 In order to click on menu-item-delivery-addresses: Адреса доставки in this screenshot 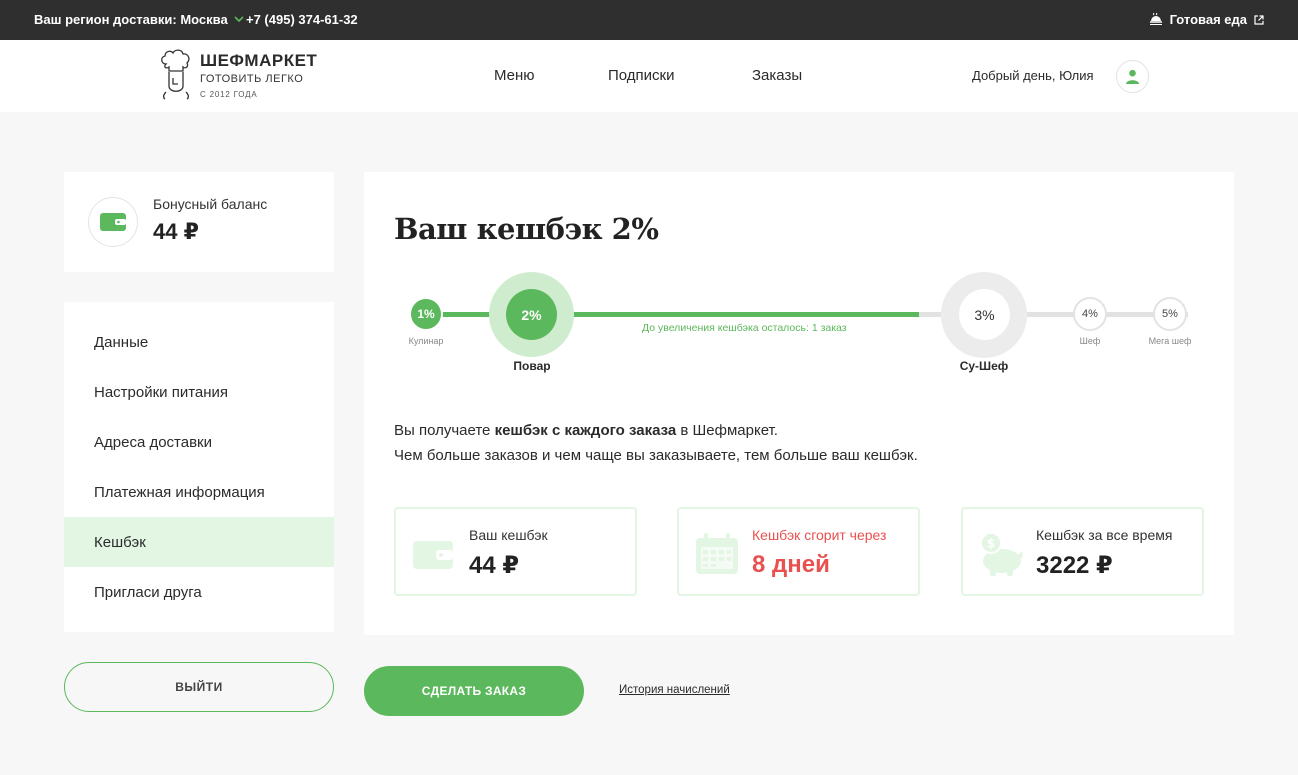, I will do `click(199, 442)`.